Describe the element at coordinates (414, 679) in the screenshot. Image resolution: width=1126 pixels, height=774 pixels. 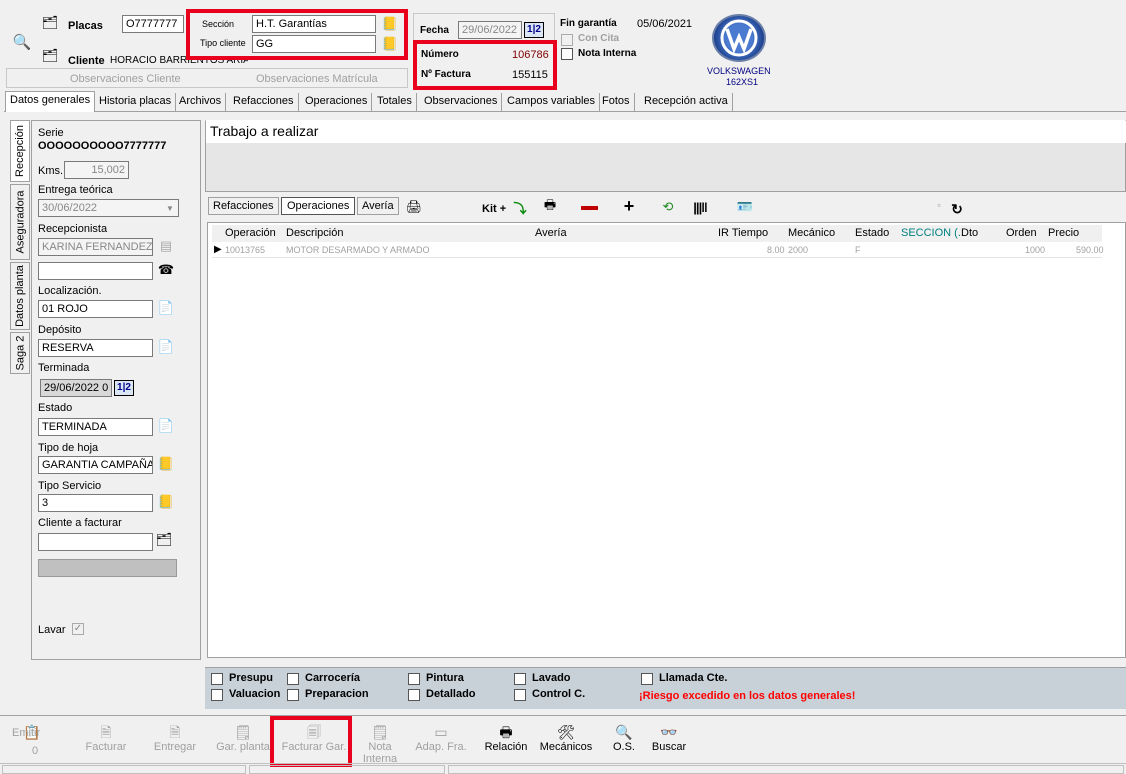
I see `pintura-checkbox` at that location.